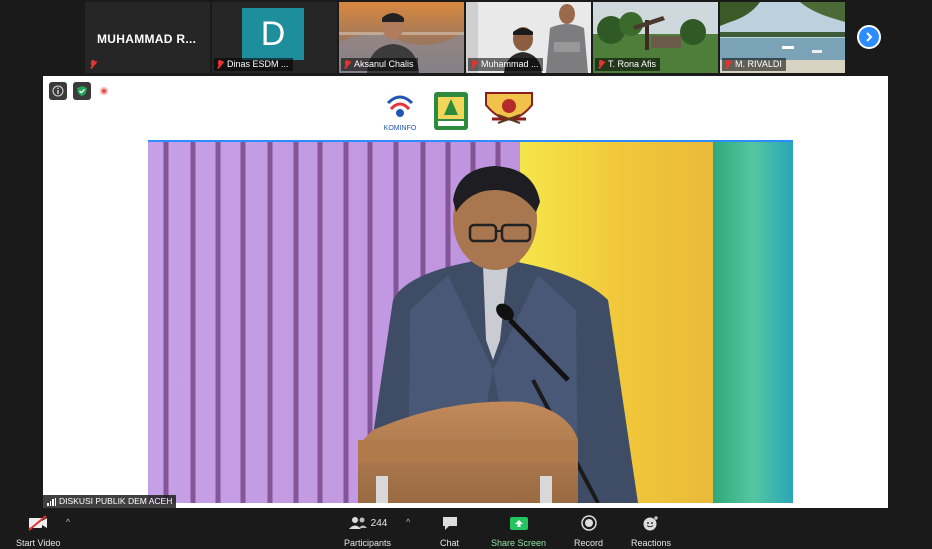 The height and width of the screenshot is (549, 932). I want to click on org-emblem, so click(509, 108).